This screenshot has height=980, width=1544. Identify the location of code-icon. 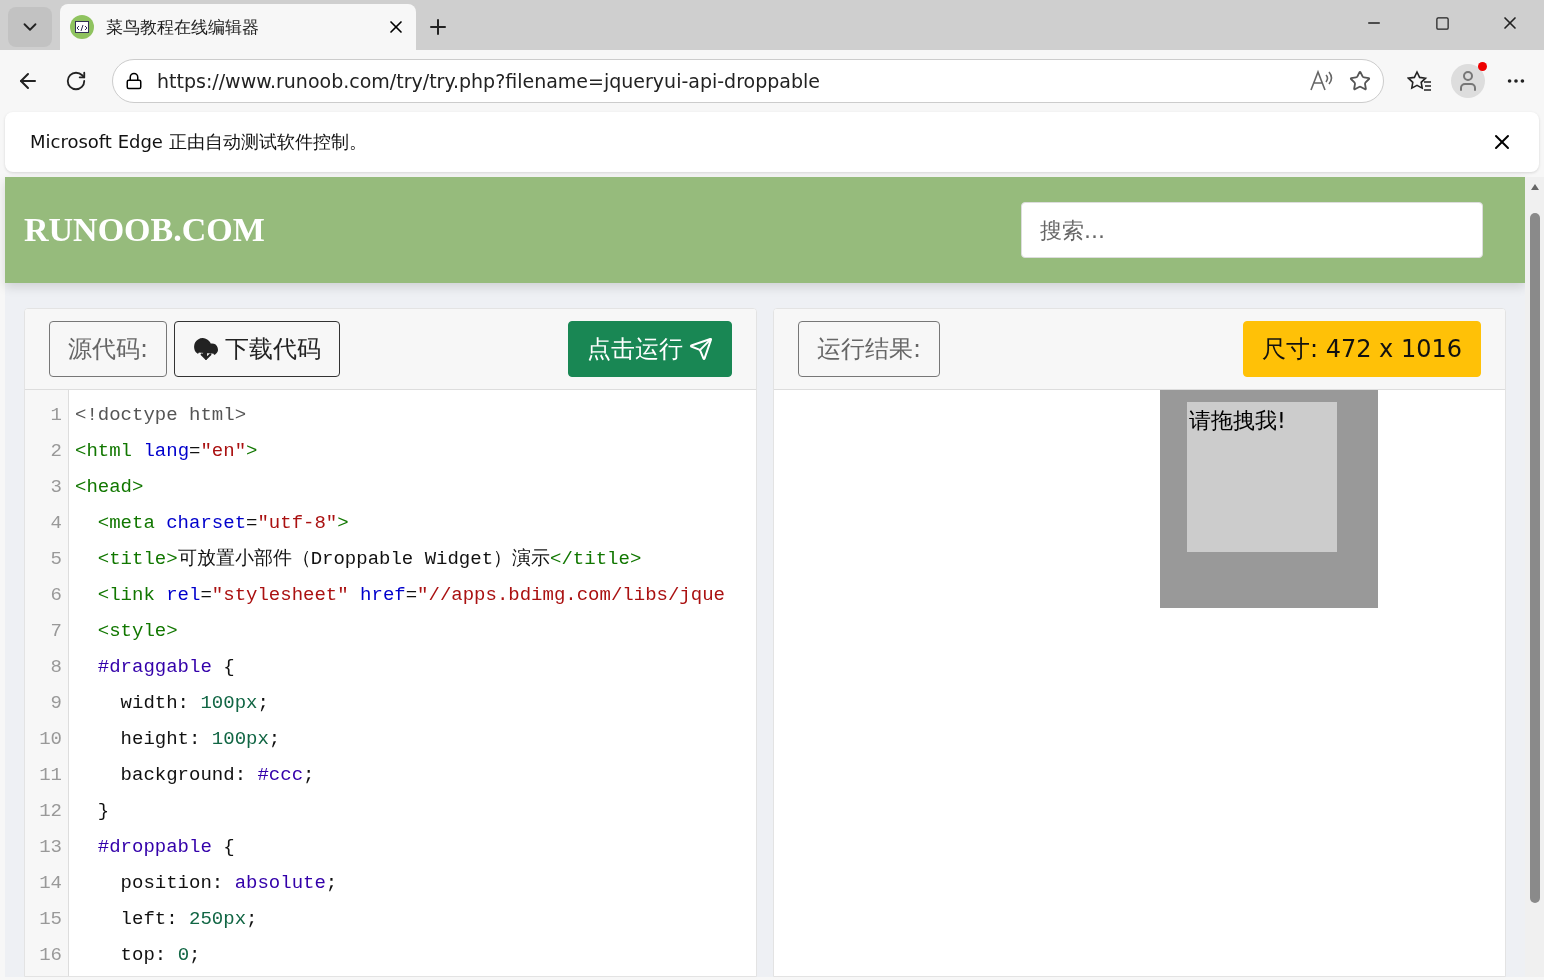
(82, 27).